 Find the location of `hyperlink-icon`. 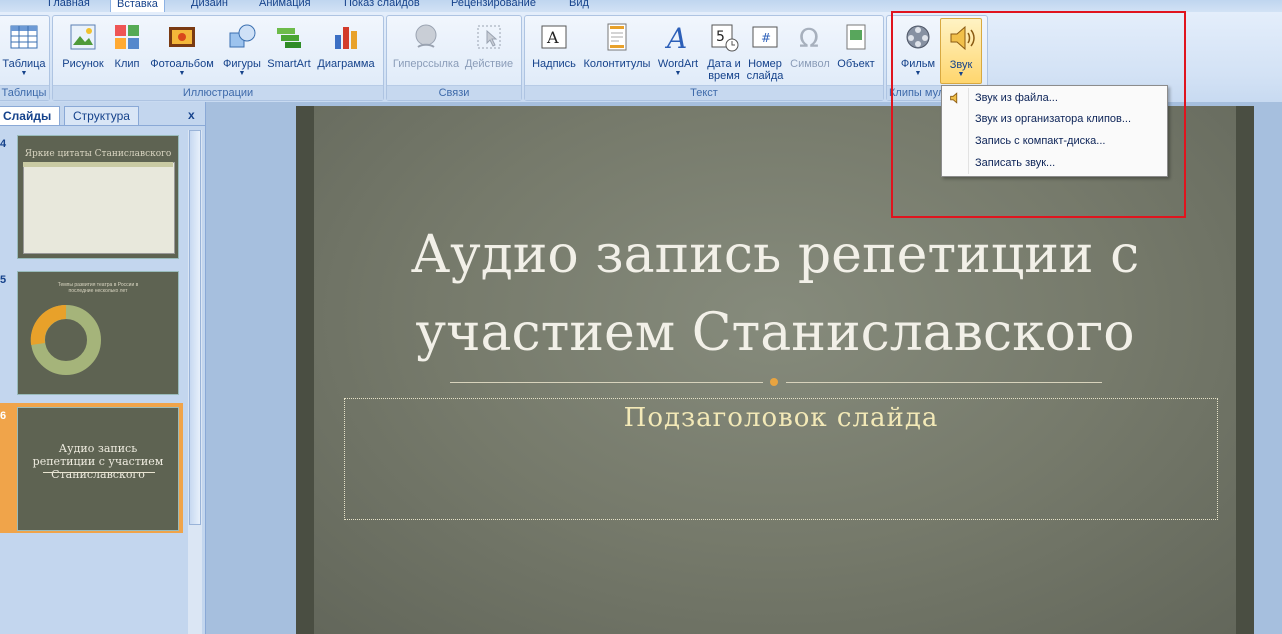

hyperlink-icon is located at coordinates (426, 36).